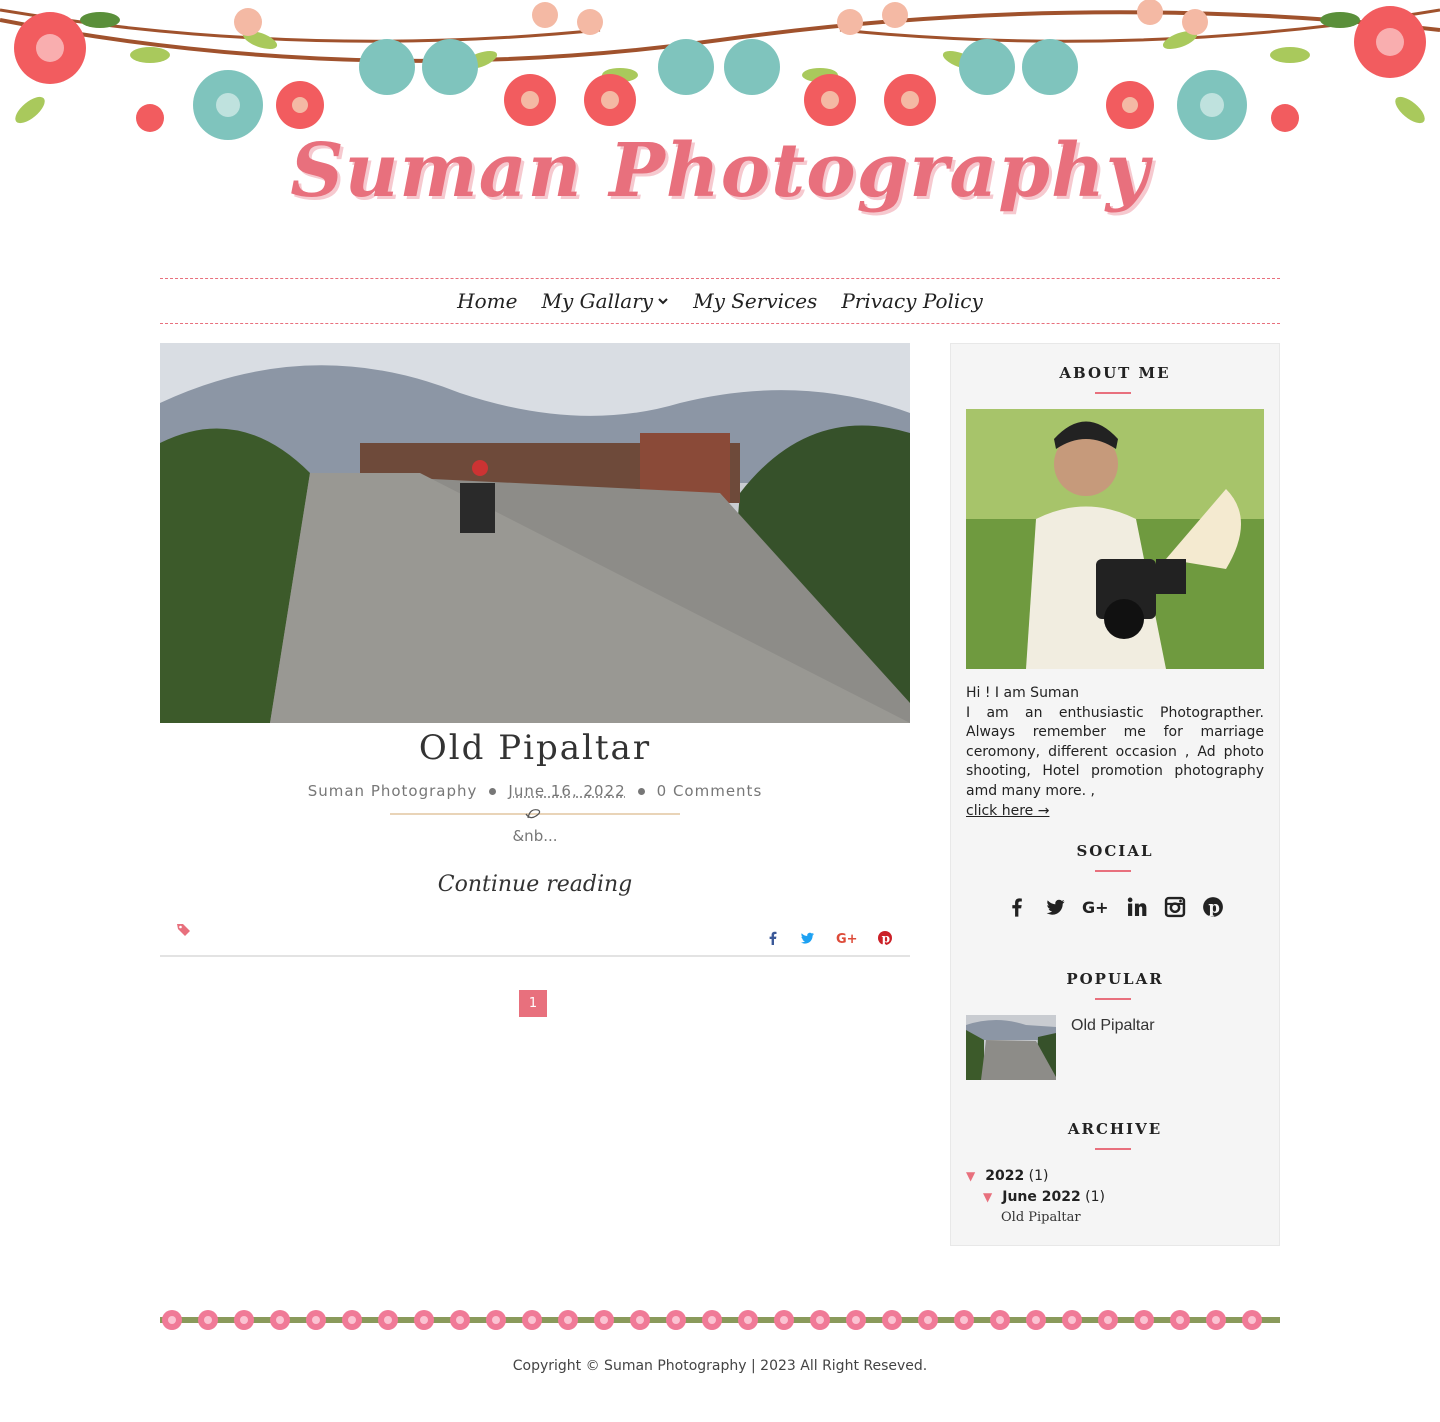 The height and width of the screenshot is (1422, 1440). I want to click on nav-privacy-policy: Privacy Policy, so click(911, 301).